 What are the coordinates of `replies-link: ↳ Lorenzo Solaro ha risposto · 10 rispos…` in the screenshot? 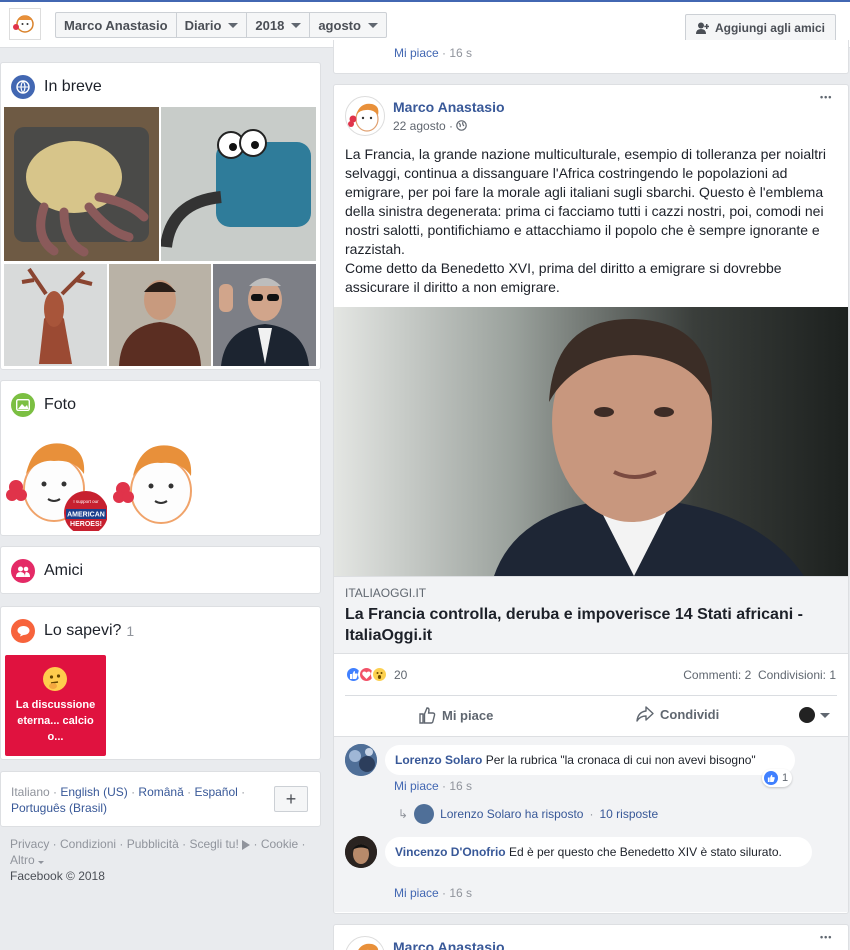 It's located at (528, 814).